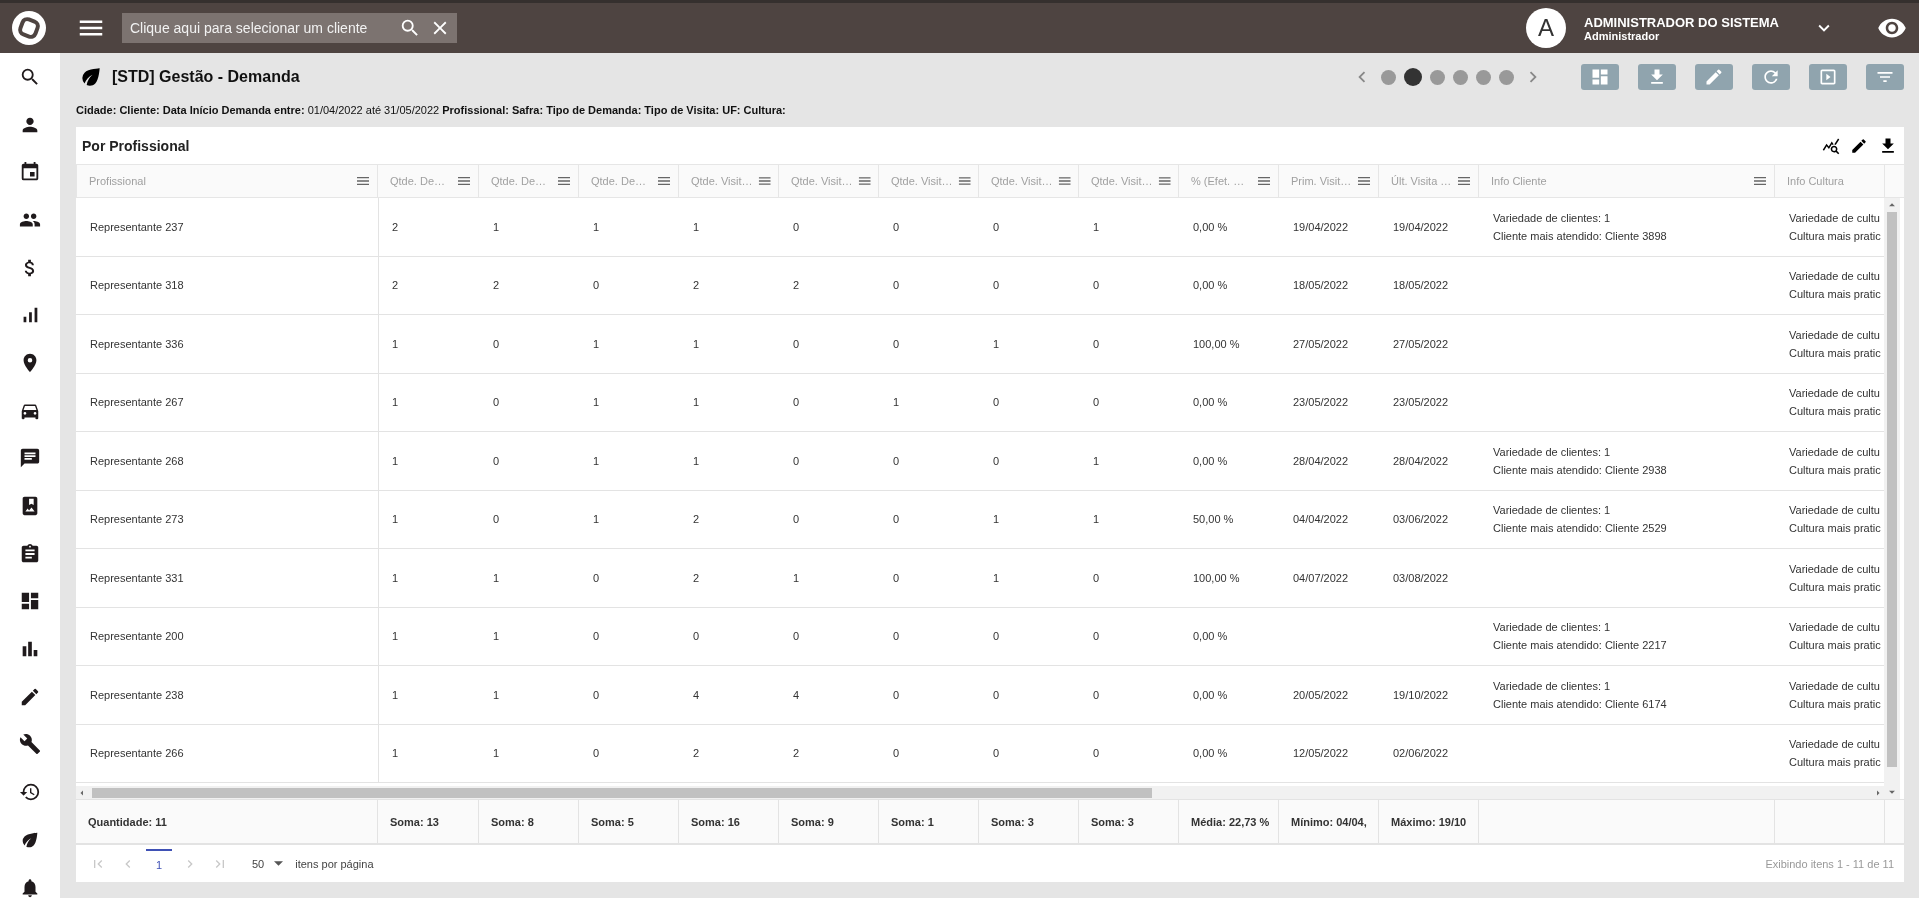 This screenshot has width=1919, height=898. I want to click on slideshow-icon, so click(1828, 77).